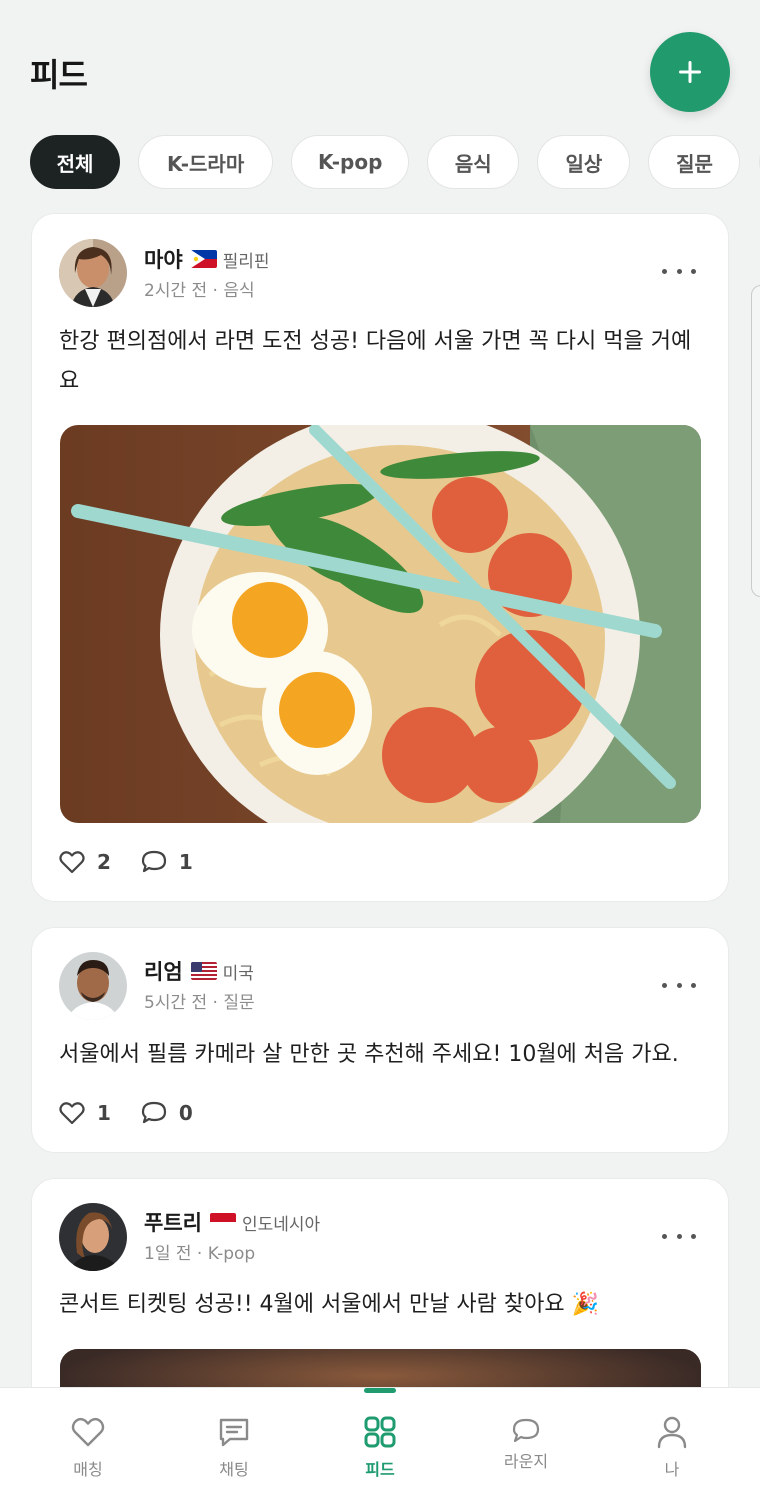 The width and height of the screenshot is (760, 1491). I want to click on scrollbar, so click(755, 441).